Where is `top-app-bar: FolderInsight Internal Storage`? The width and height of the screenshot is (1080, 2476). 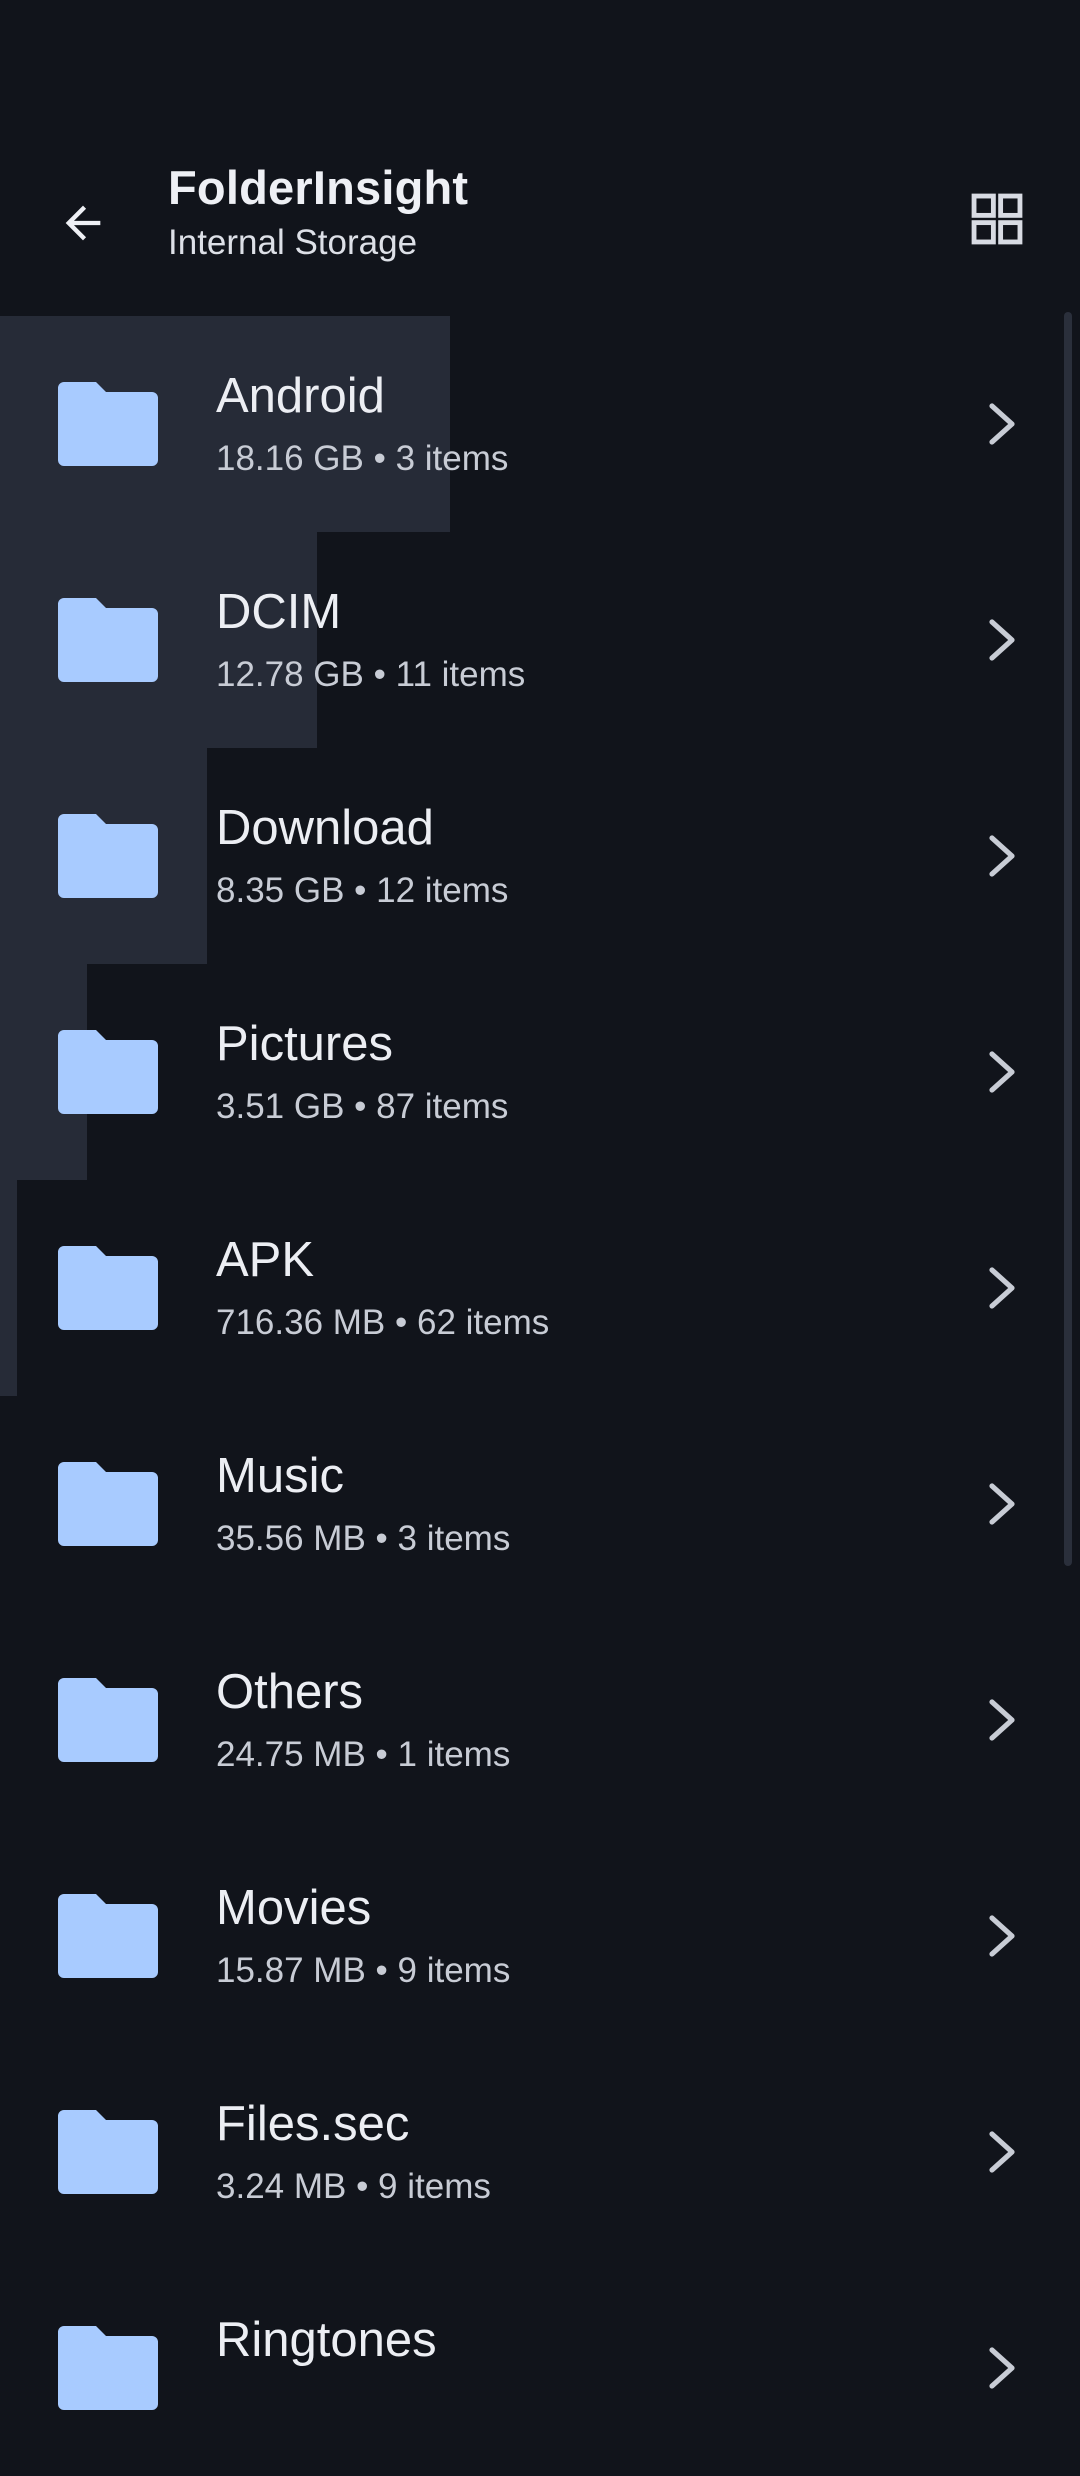 top-app-bar: FolderInsight Internal Storage is located at coordinates (540, 230).